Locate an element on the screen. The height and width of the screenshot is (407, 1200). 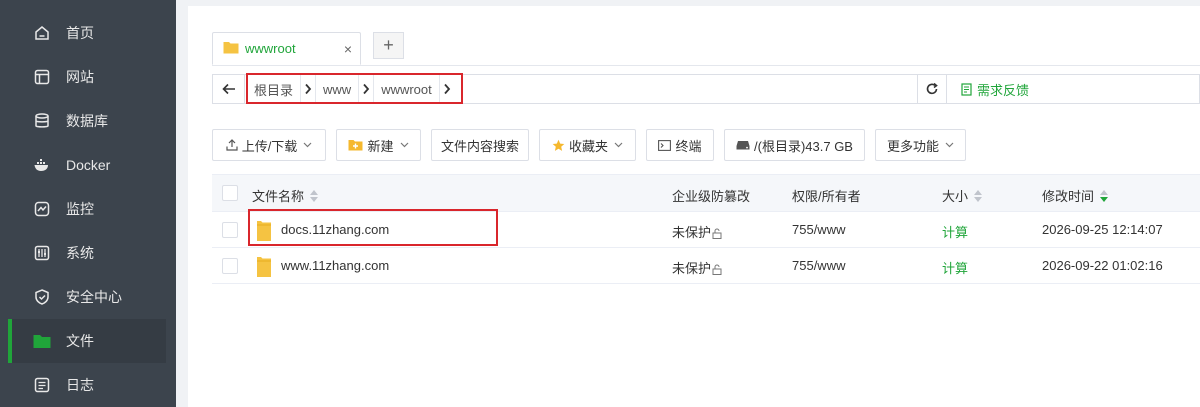
column-size: 大小 is located at coordinates (962, 195).